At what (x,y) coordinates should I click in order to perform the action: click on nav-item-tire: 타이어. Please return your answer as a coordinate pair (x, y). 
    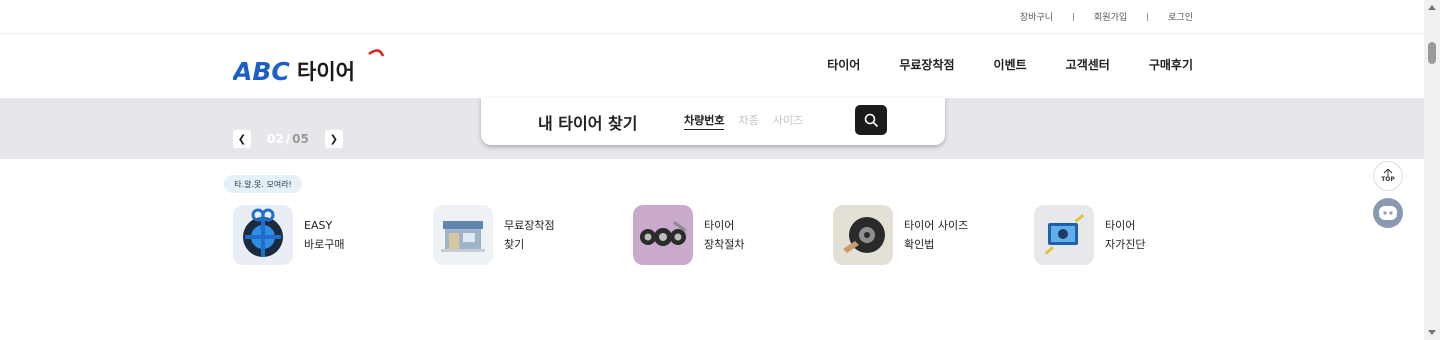
    Looking at the image, I should click on (843, 64).